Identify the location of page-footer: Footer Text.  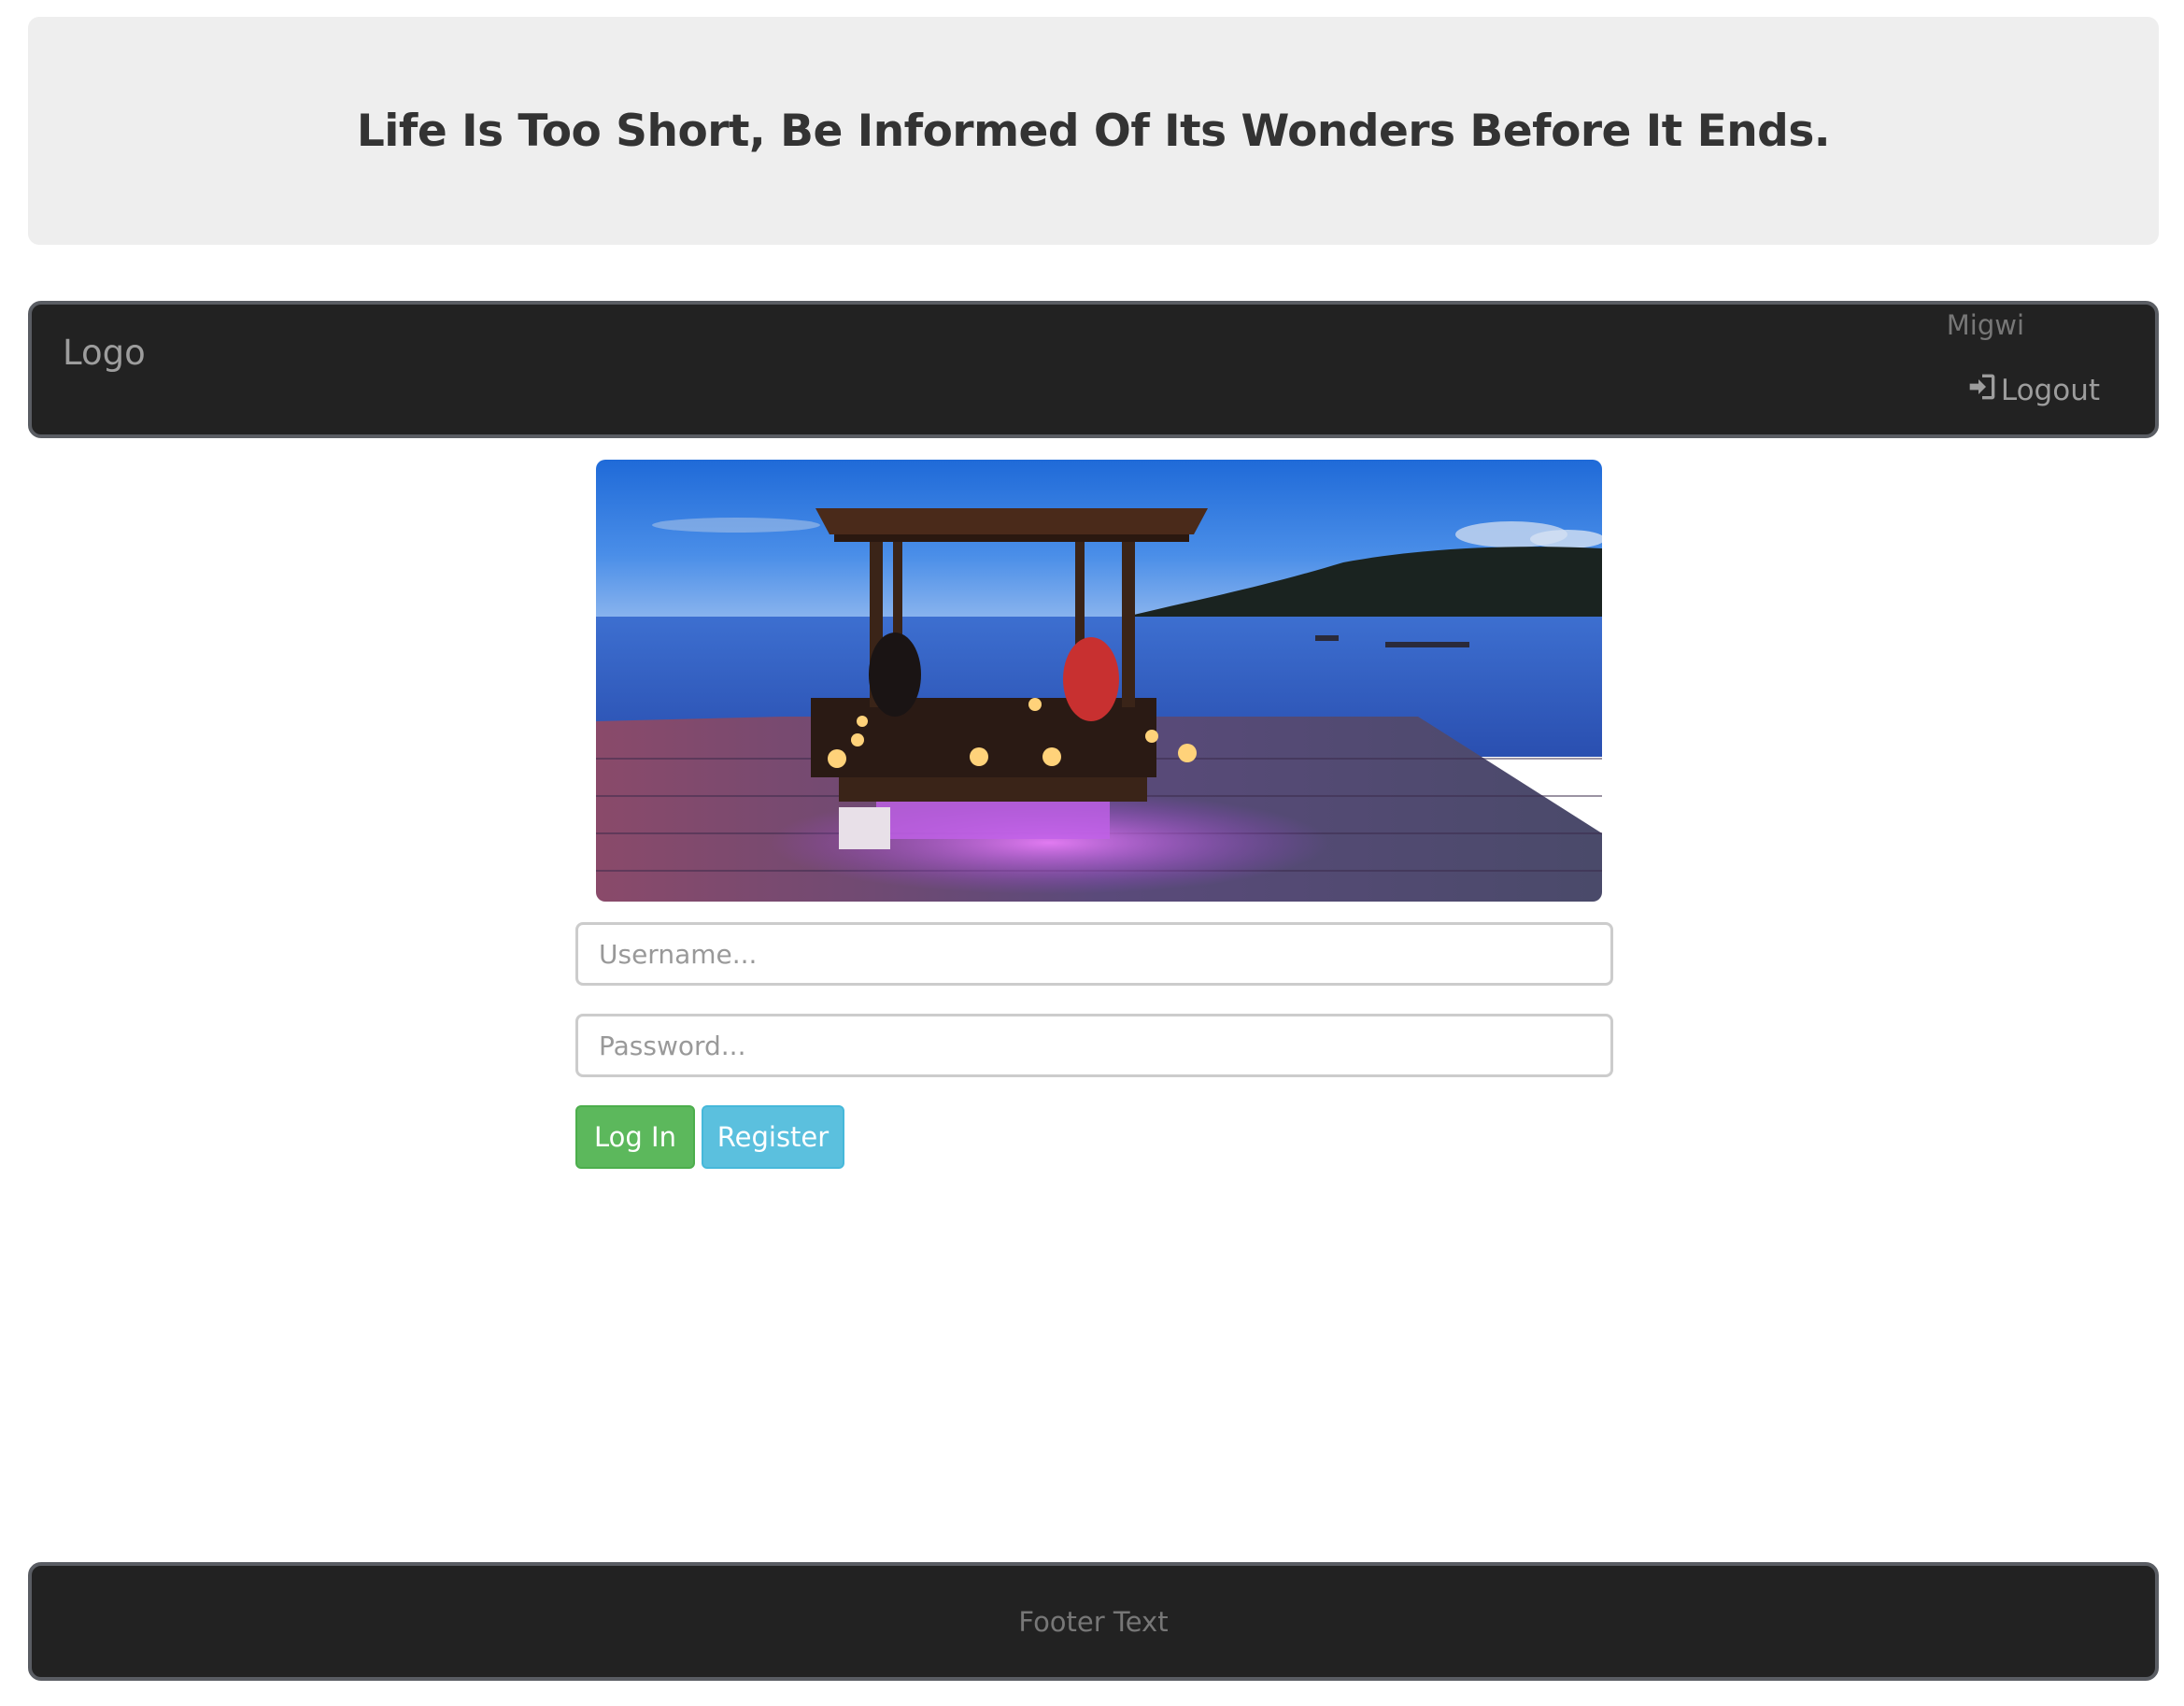
(1093, 1621).